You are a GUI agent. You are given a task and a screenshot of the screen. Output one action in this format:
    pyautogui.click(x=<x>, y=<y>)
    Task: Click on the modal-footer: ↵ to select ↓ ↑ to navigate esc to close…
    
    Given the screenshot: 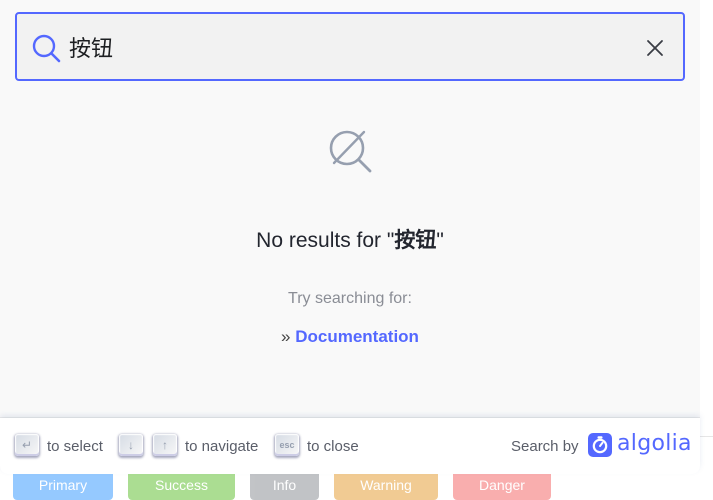 What is the action you would take?
    pyautogui.click(x=350, y=446)
    